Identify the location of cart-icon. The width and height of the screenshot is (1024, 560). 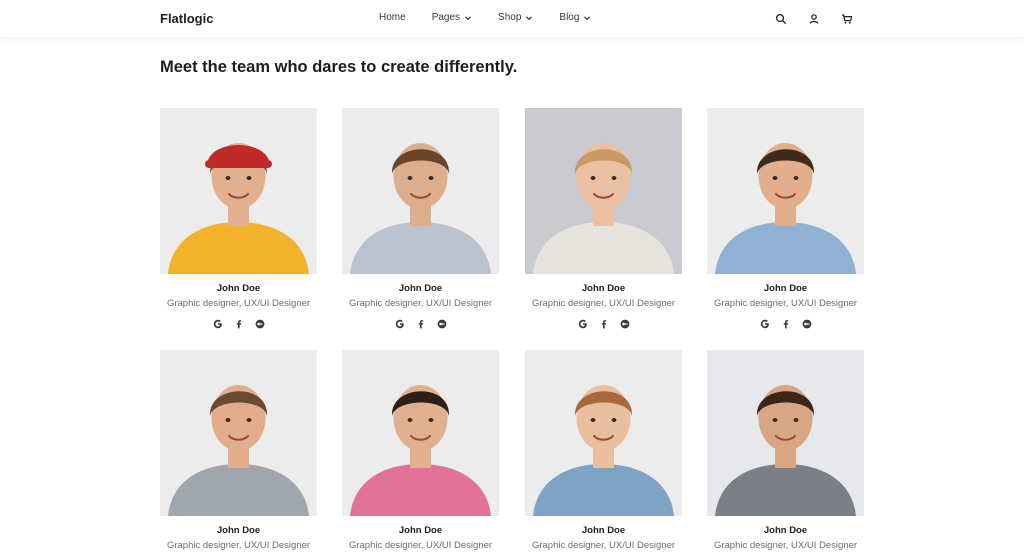
(847, 18).